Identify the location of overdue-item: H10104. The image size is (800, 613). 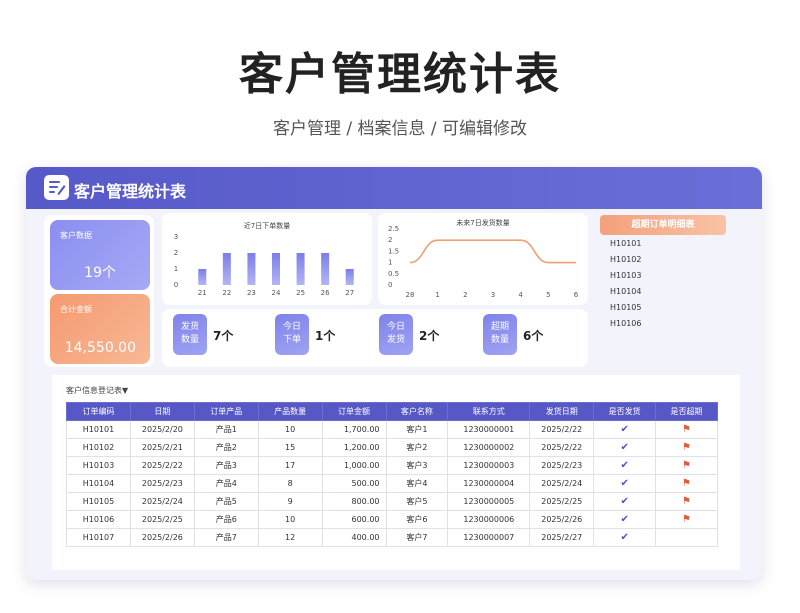
(625, 291).